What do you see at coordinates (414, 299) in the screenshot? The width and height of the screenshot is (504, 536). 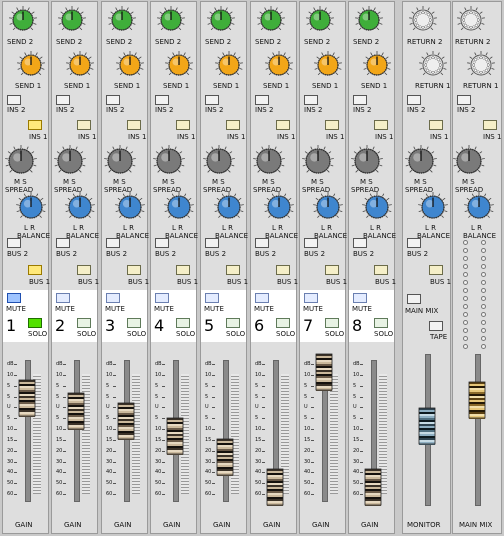 I see `main-mix-button` at bounding box center [414, 299].